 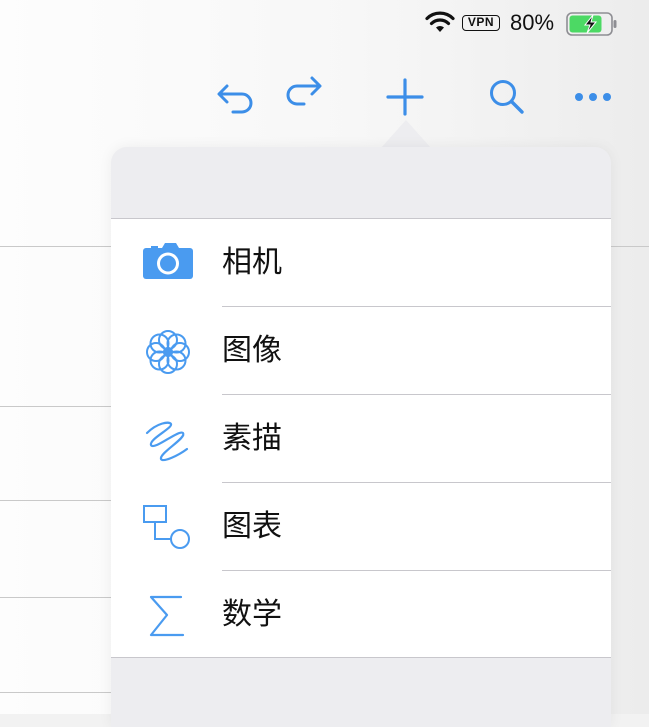 I want to click on menu-item-label: 图表, so click(x=252, y=526).